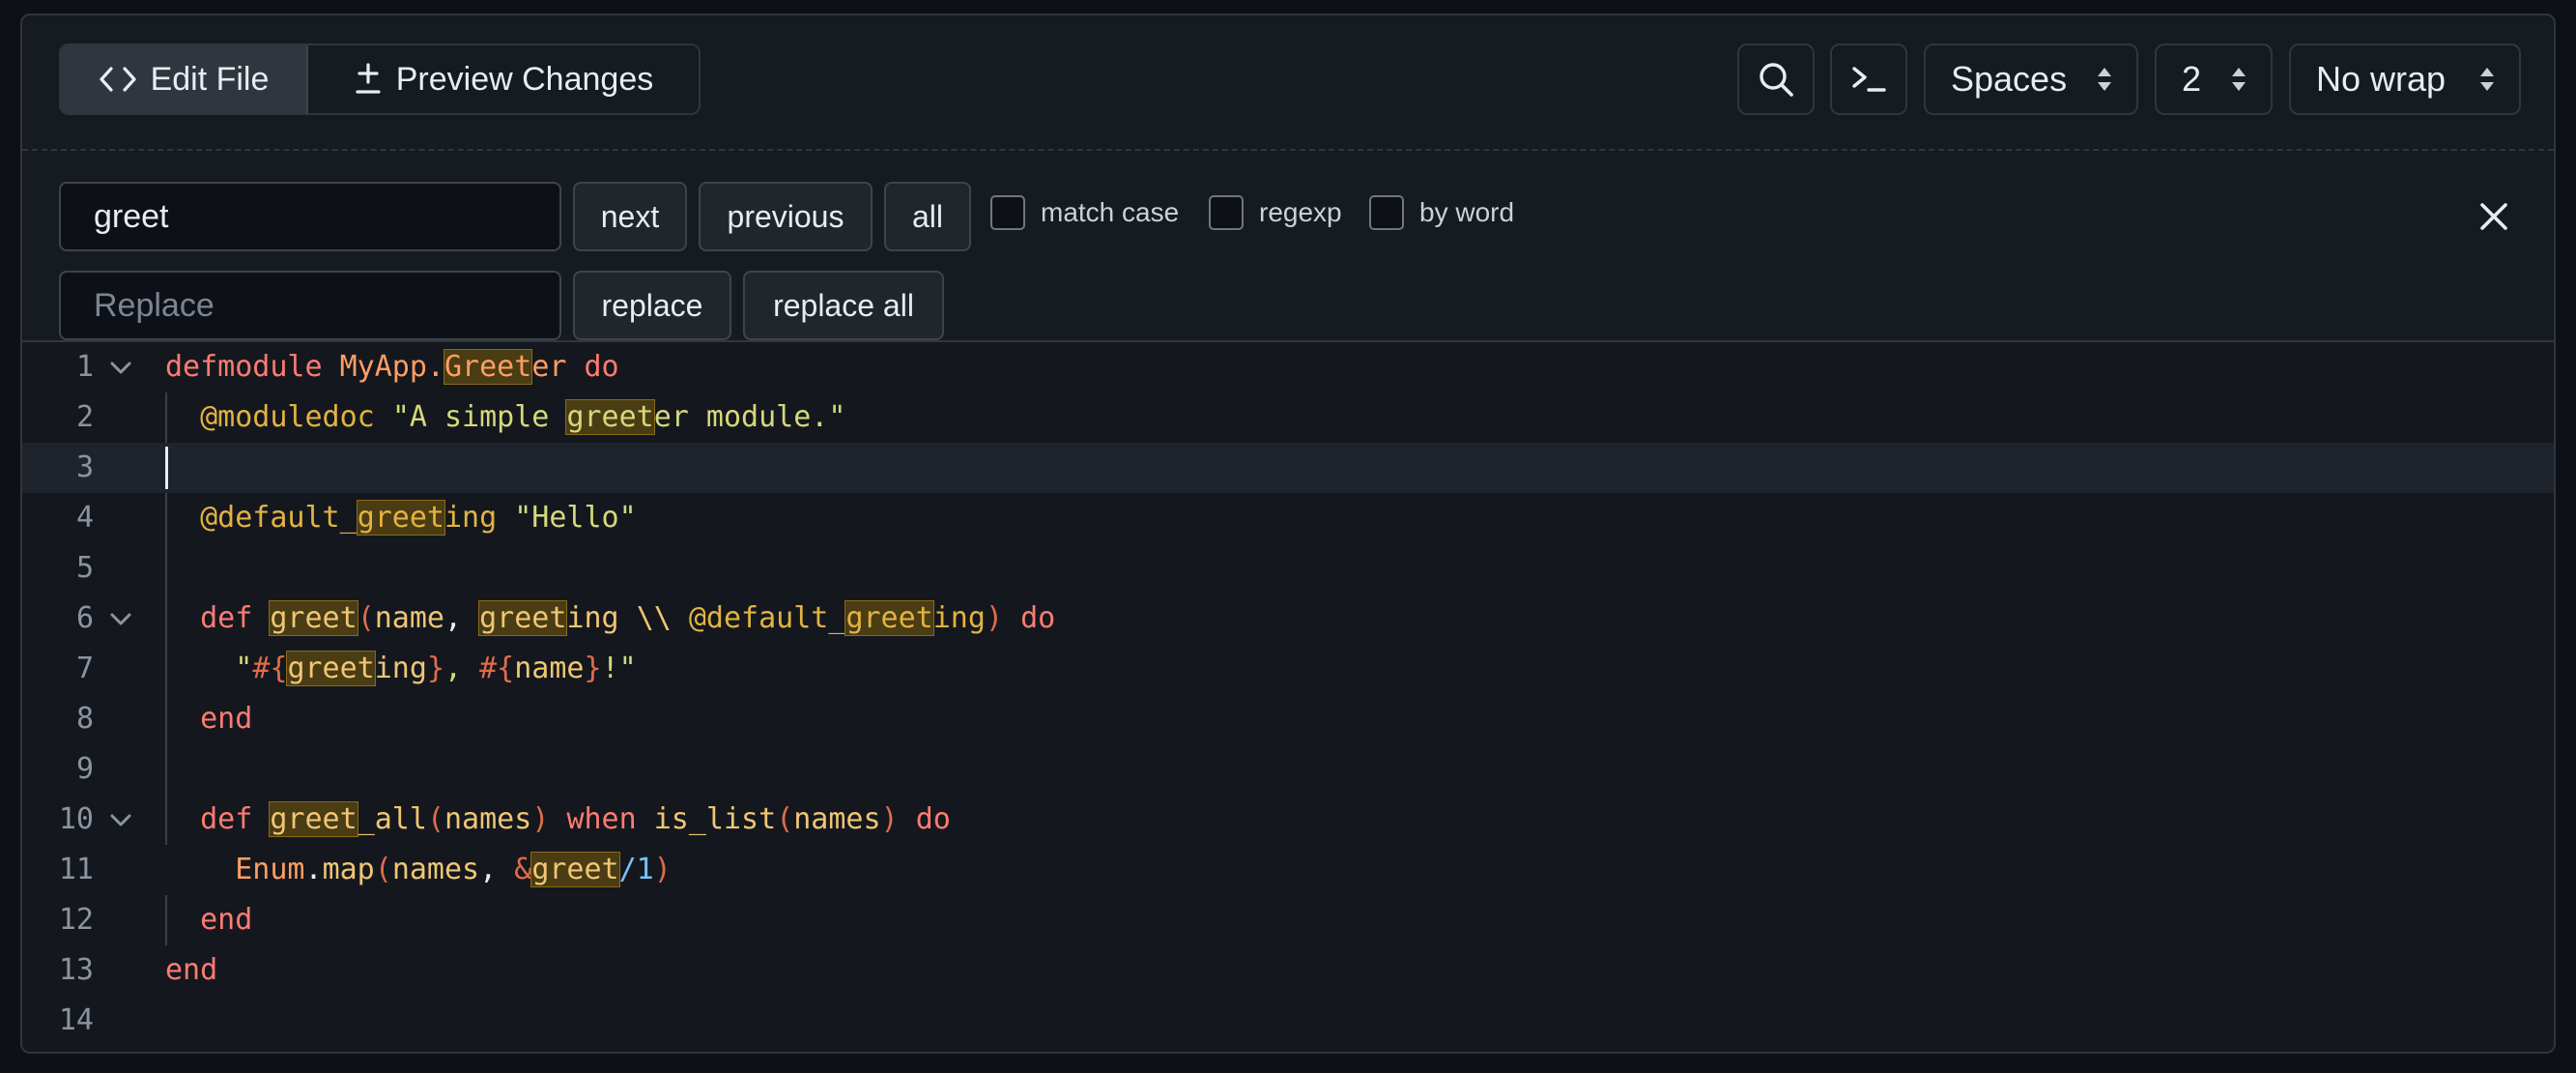  Describe the element at coordinates (1288, 870) in the screenshot. I see `code-line: 11 Enum.map(names, &greet/1)` at that location.